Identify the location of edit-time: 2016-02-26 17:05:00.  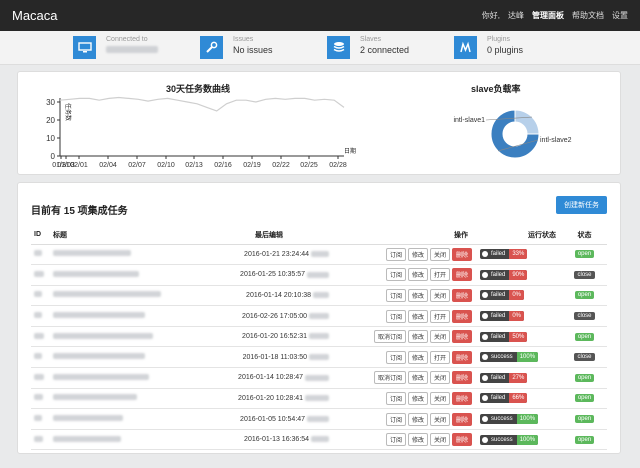
(275, 316).